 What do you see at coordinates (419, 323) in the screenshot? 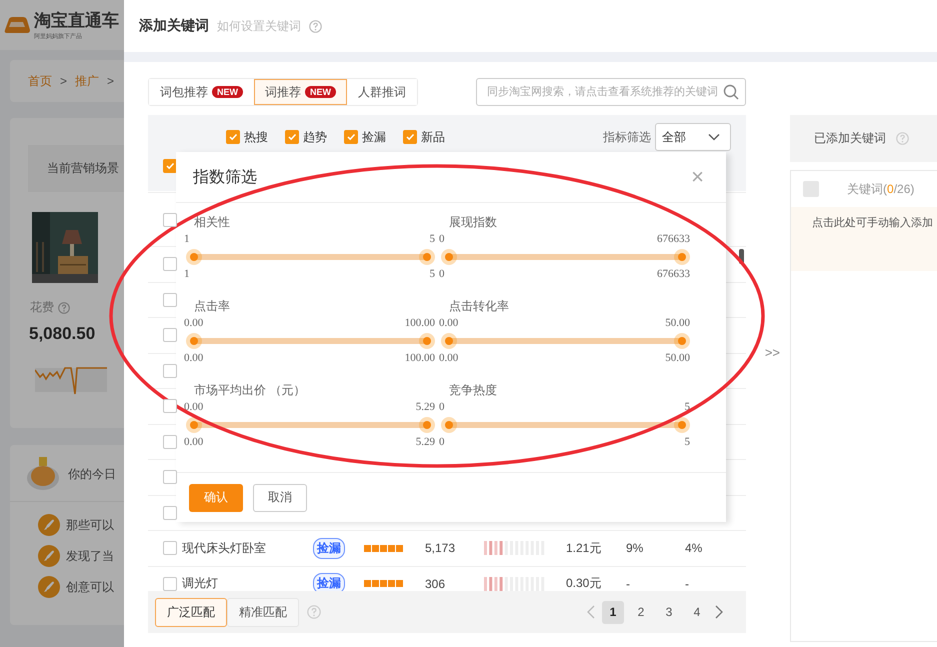
I see `slider-value: 100.00` at bounding box center [419, 323].